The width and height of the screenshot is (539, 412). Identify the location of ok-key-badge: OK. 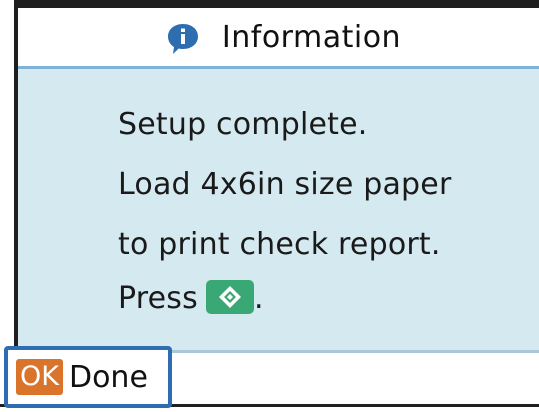
(39, 377).